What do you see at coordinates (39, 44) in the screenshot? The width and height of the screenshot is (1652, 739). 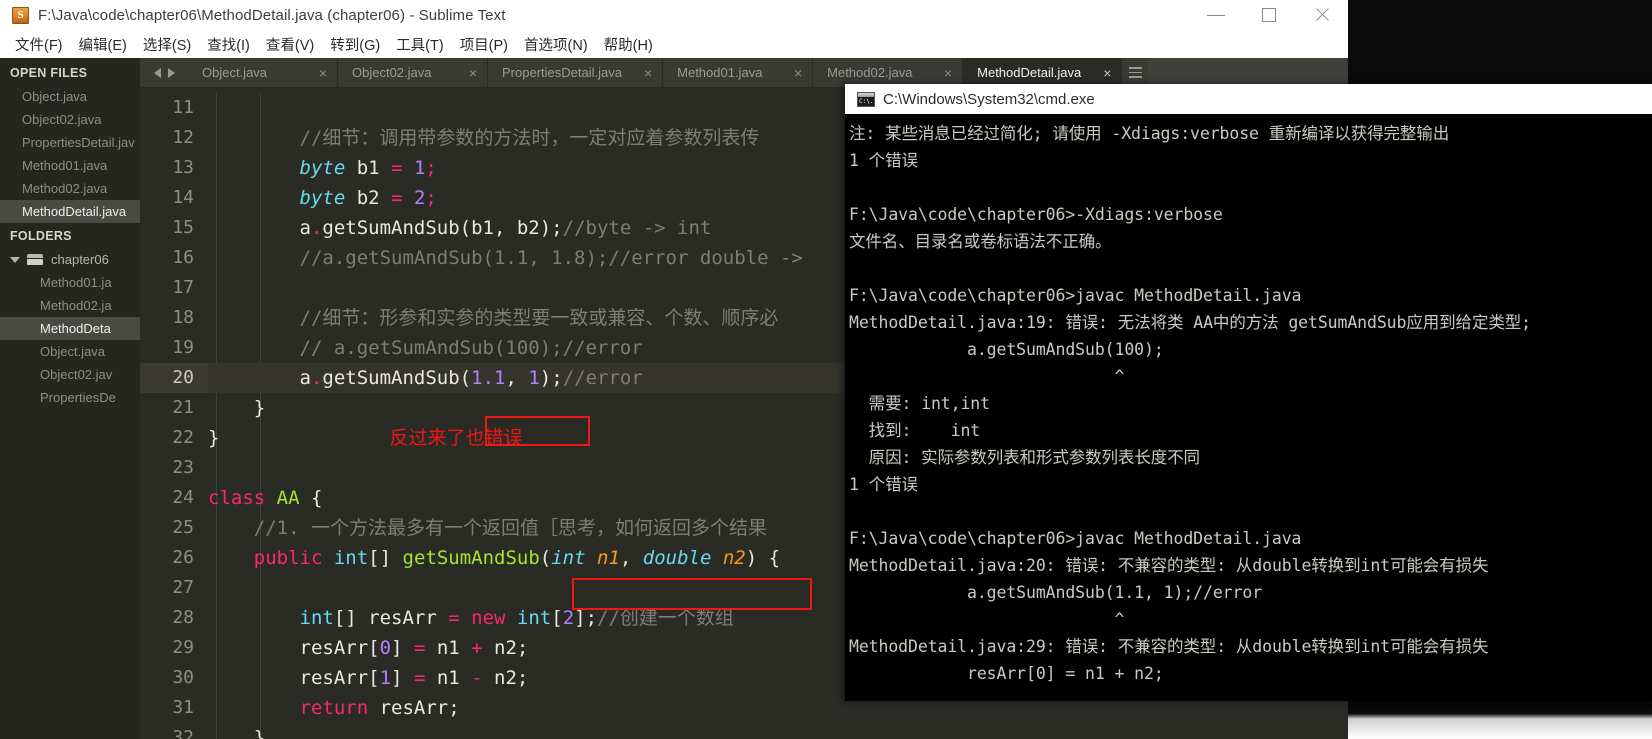 I see `menu-item-file: 文件(F)` at bounding box center [39, 44].